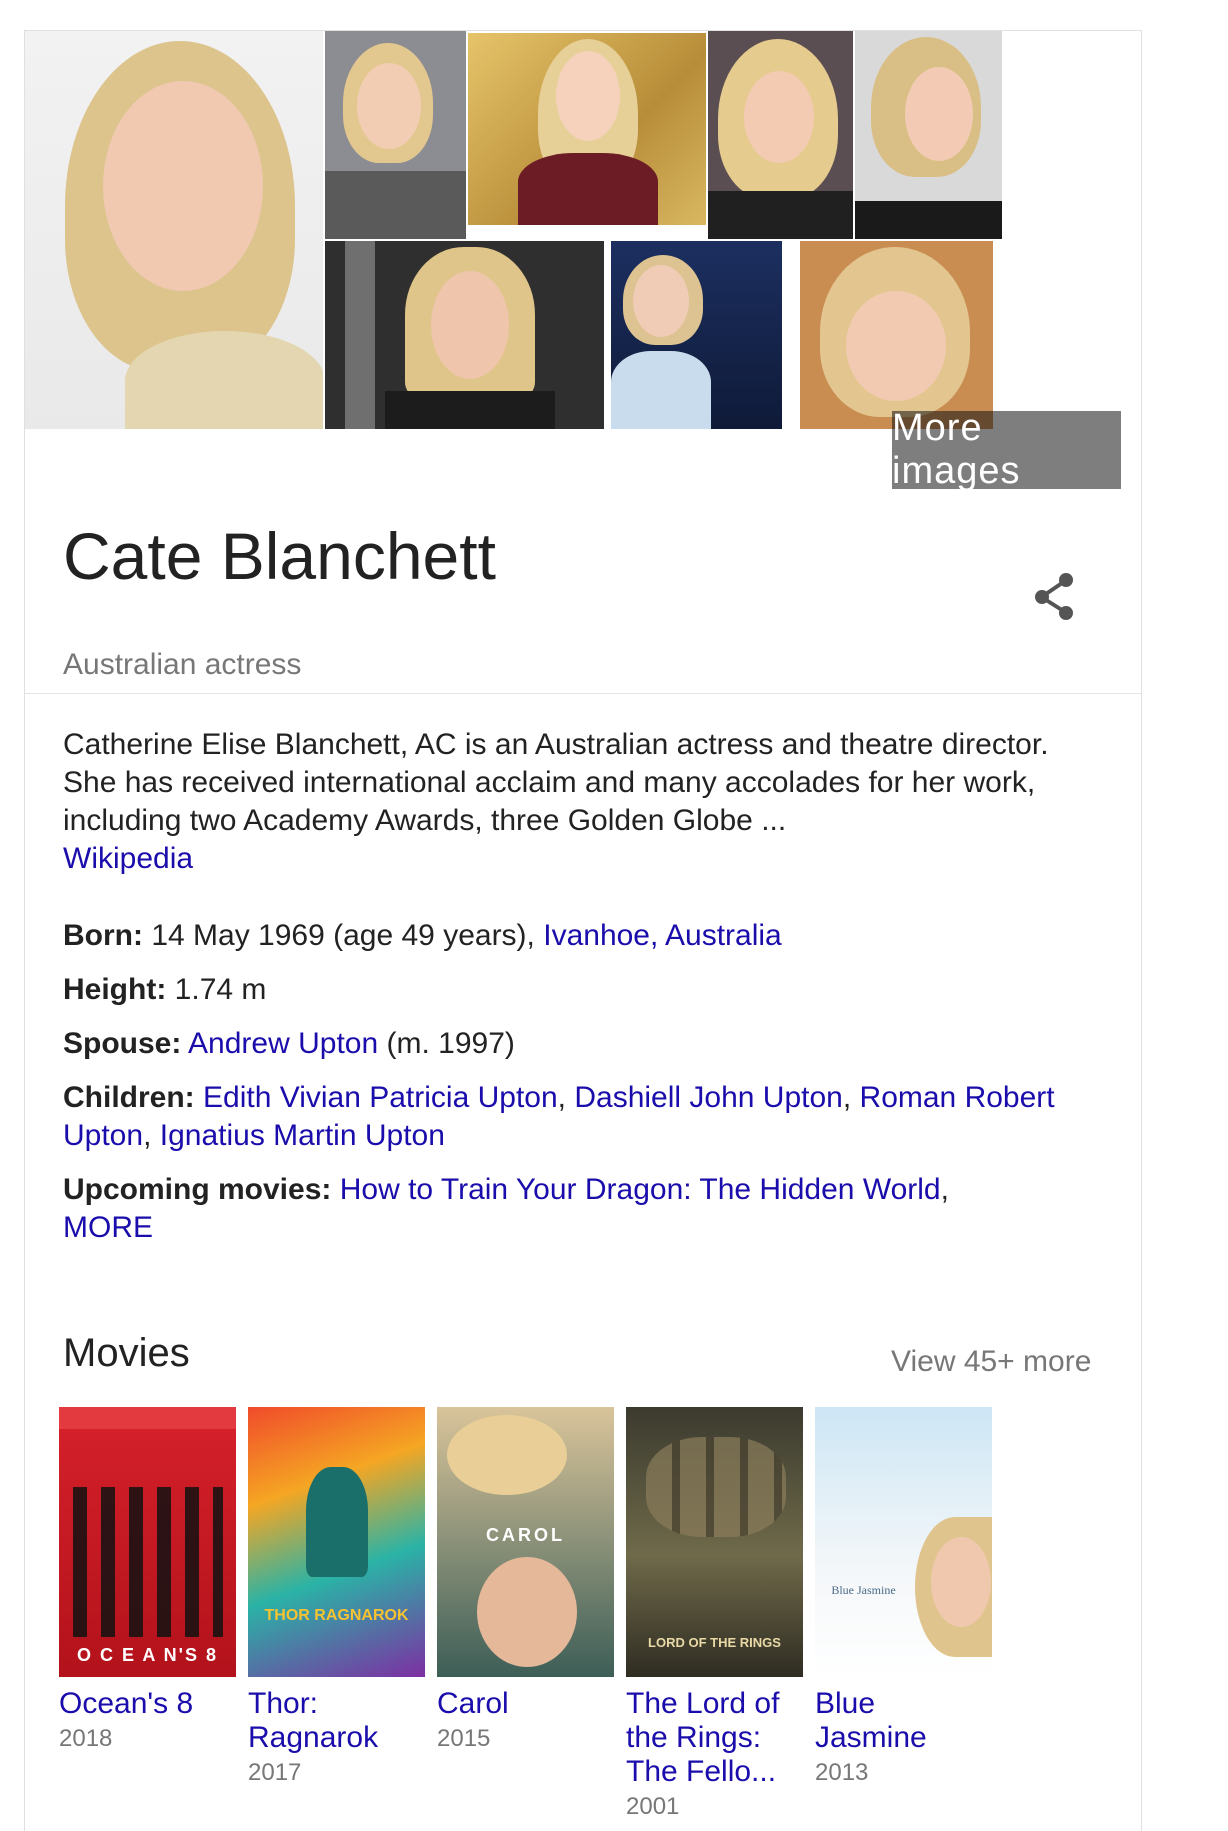  Describe the element at coordinates (279, 556) in the screenshot. I see `page-title: Cate Blanchett` at that location.